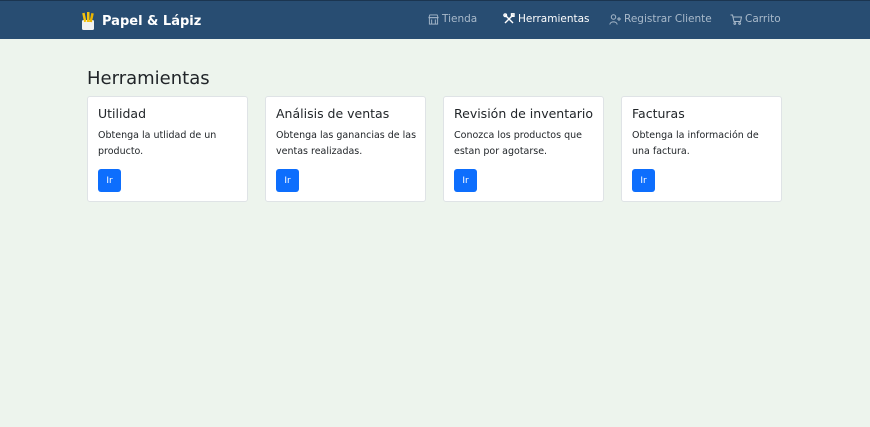 Image resolution: width=870 pixels, height=427 pixels. I want to click on nav-item-carrito: Carrito, so click(755, 19).